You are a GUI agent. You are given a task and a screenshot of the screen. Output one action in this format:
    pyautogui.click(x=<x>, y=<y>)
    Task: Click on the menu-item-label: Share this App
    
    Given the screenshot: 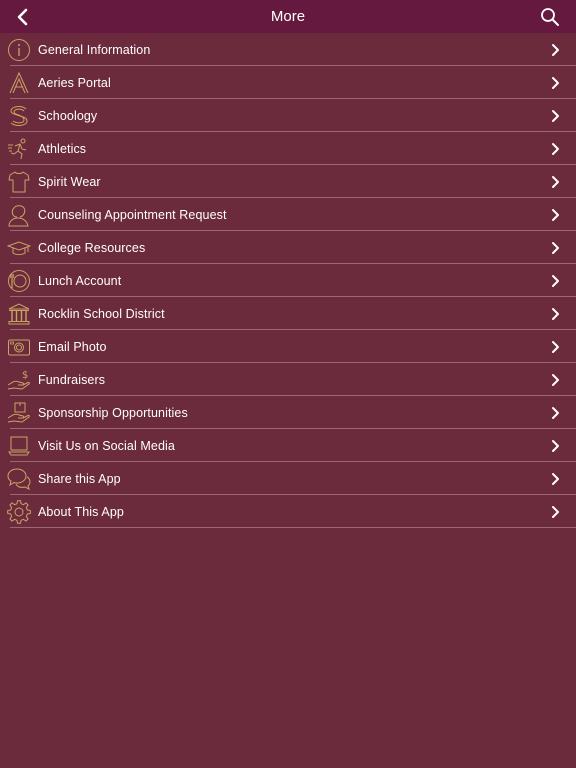 What is the action you would take?
    pyautogui.click(x=79, y=478)
    